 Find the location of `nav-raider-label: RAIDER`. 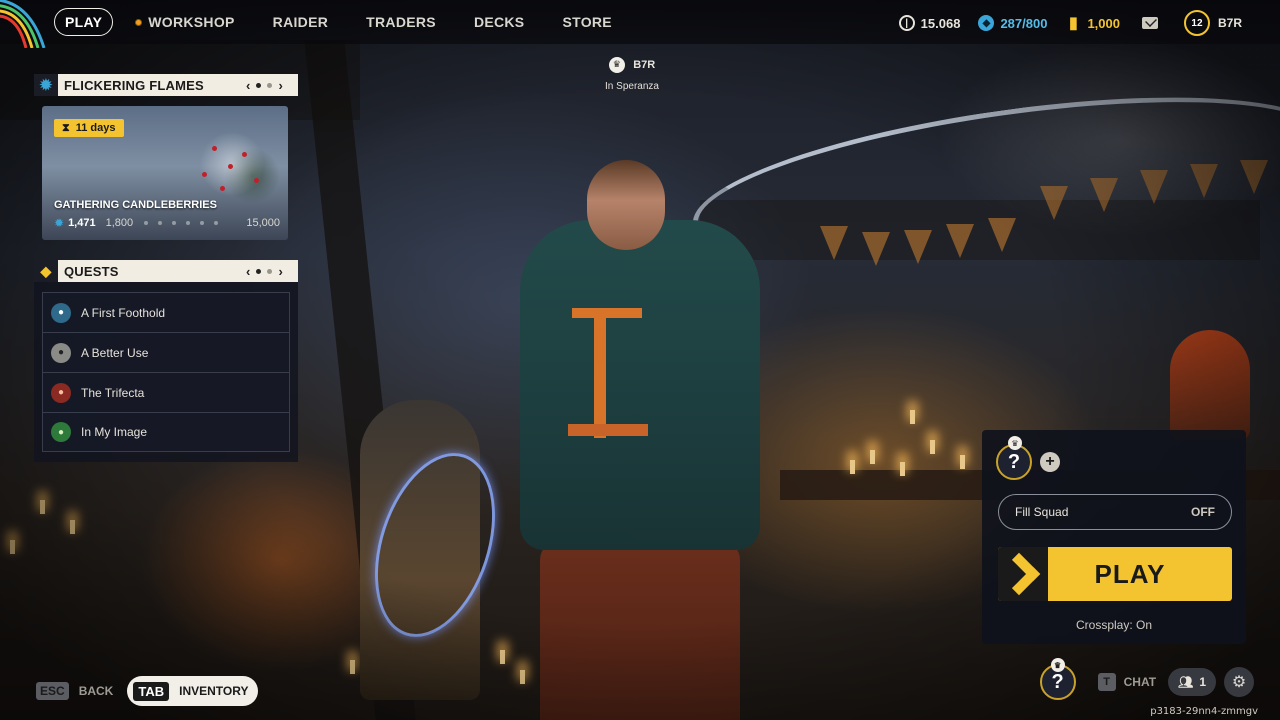

nav-raider-label: RAIDER is located at coordinates (300, 22).